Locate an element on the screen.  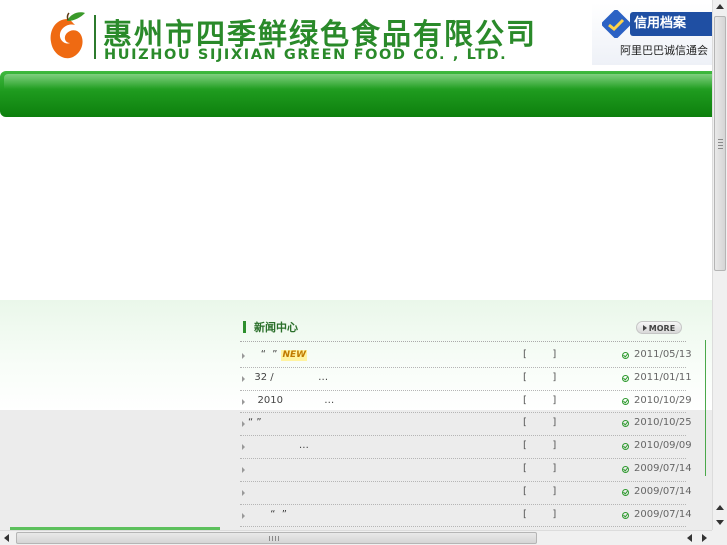
news-item-title: “ ” NEW is located at coordinates (278, 355).